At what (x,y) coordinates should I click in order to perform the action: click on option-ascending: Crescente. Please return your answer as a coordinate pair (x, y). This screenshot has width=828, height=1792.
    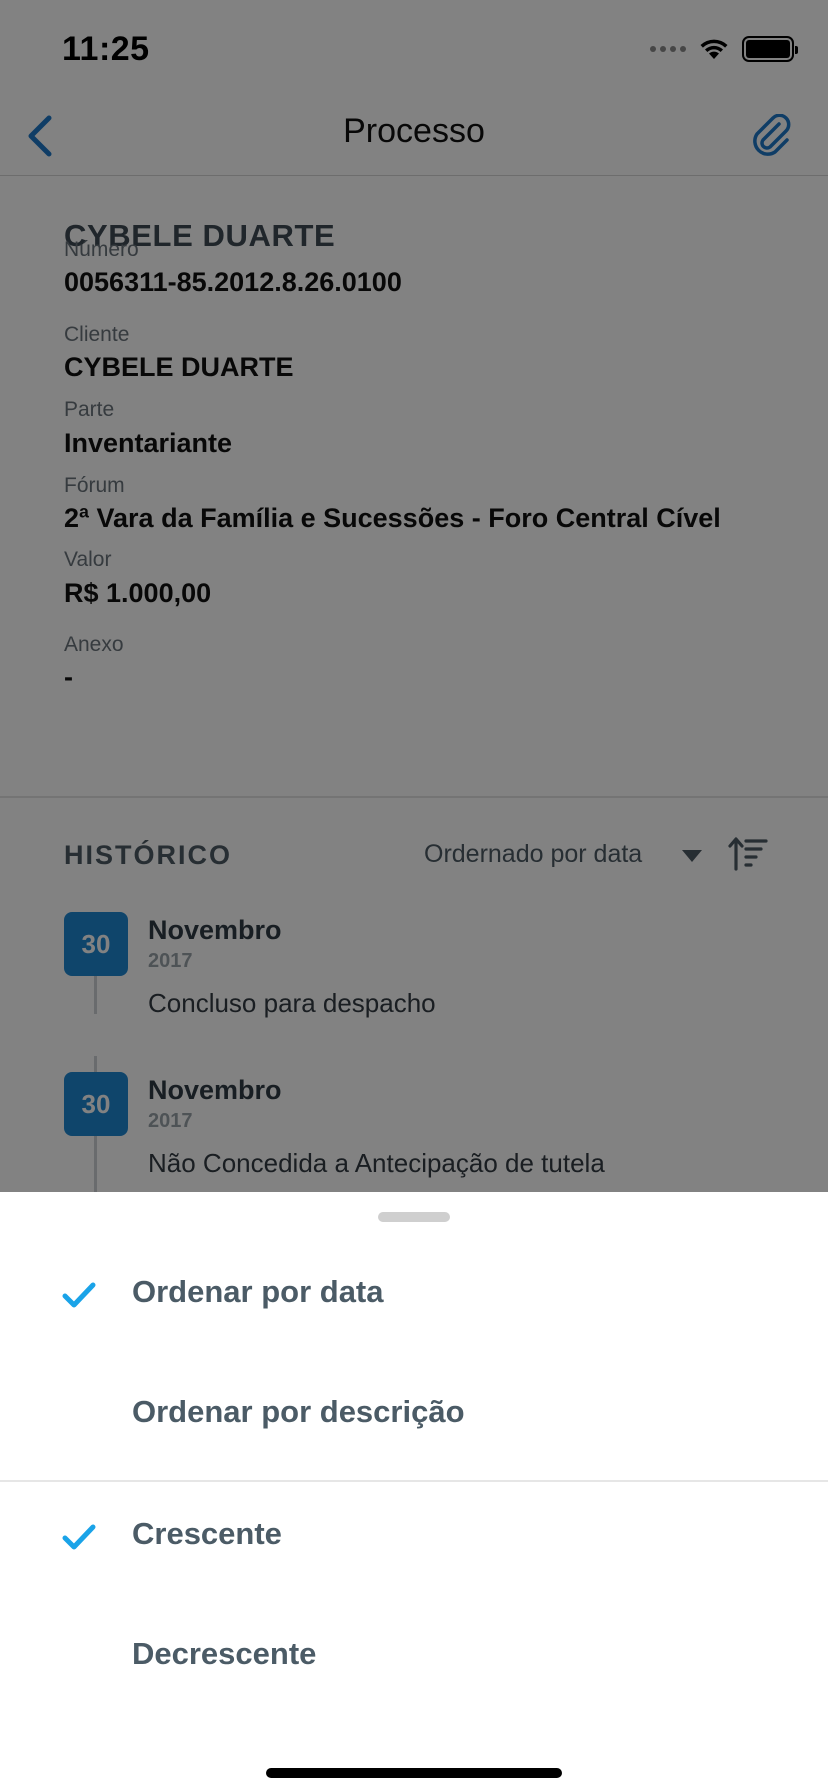
    Looking at the image, I should click on (414, 1541).